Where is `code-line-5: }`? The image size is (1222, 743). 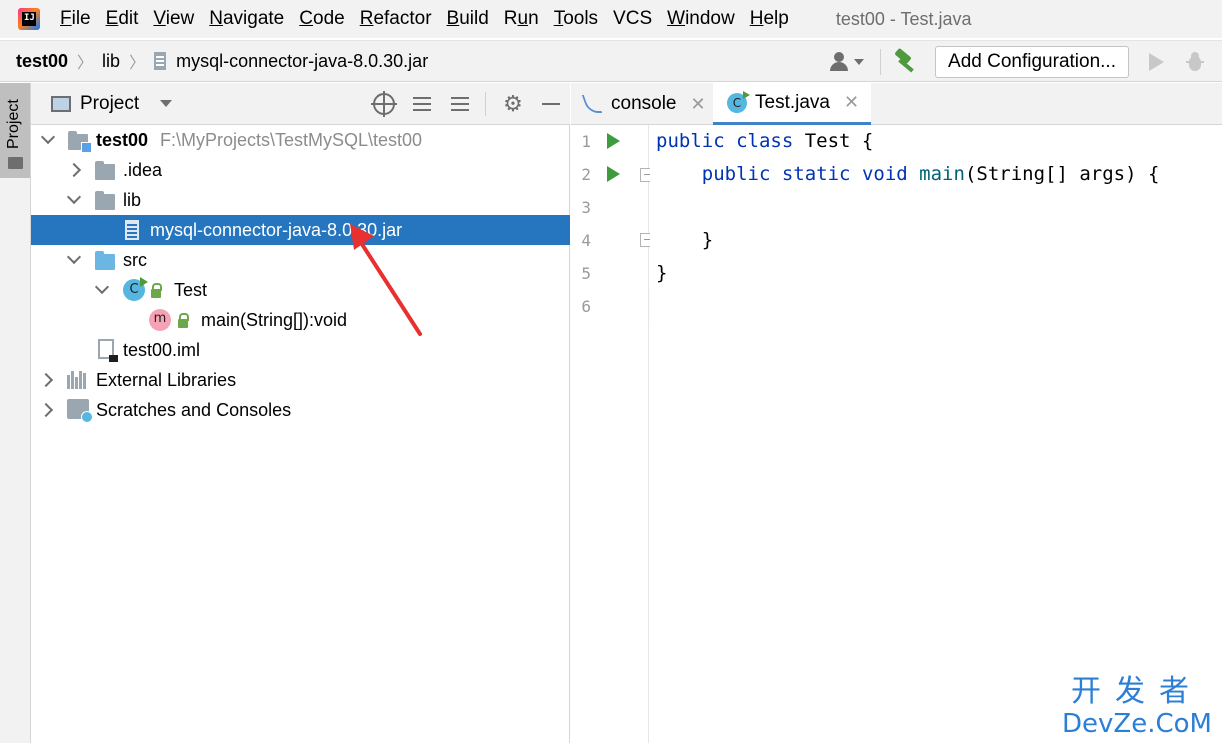
code-line-5: } is located at coordinates (662, 273).